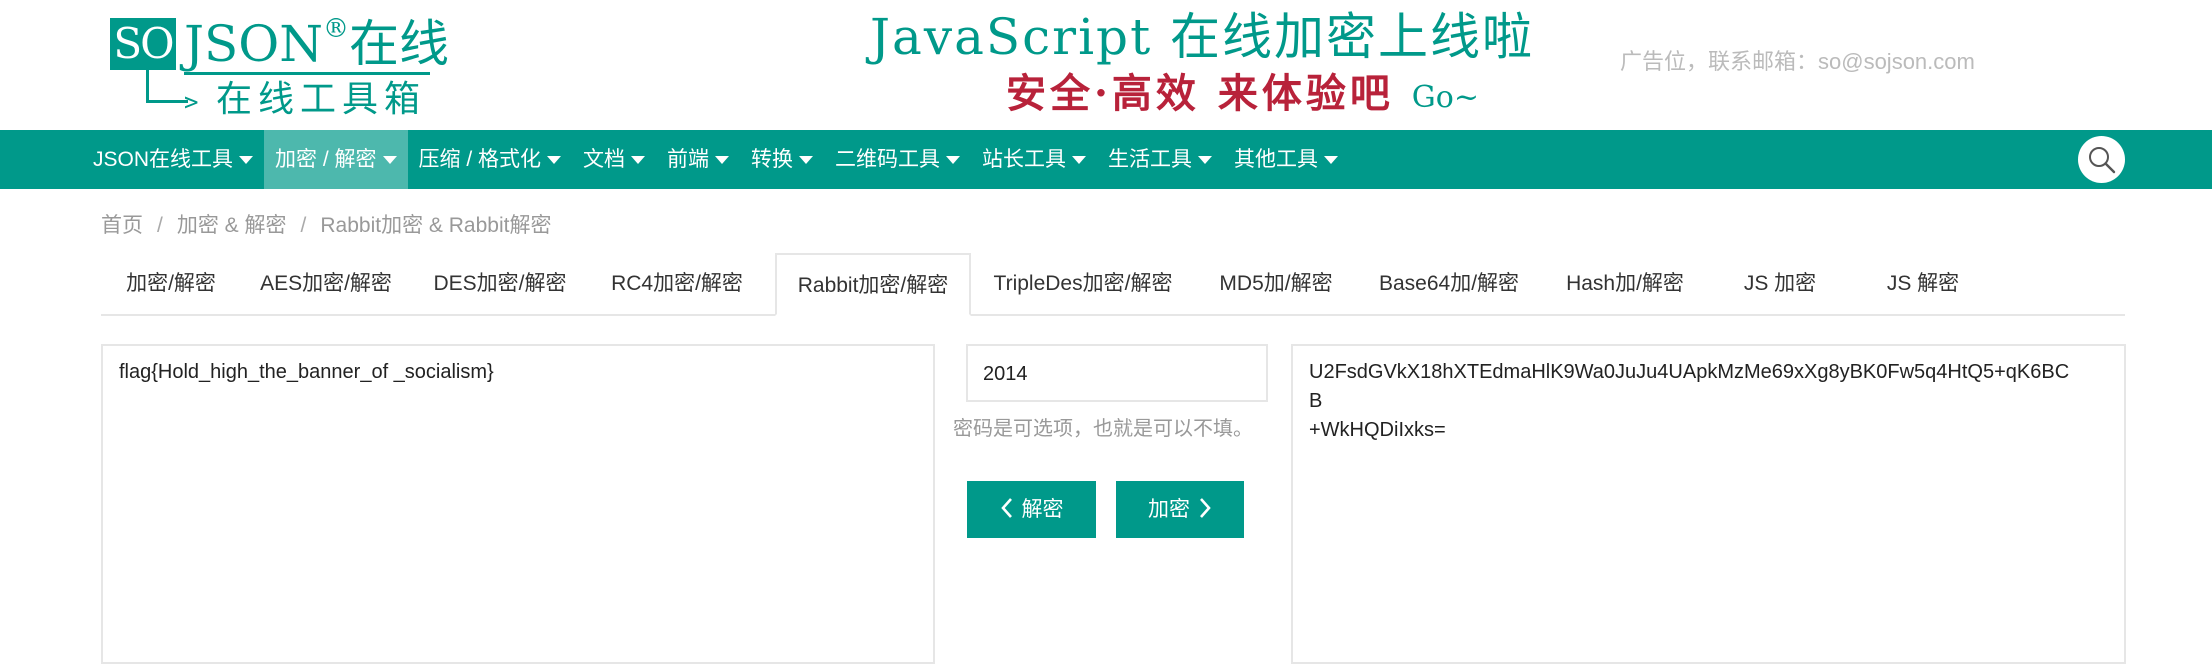 Image resolution: width=2212 pixels, height=664 pixels. I want to click on nav-item-webmaster-tools: 站长工具, so click(1034, 159).